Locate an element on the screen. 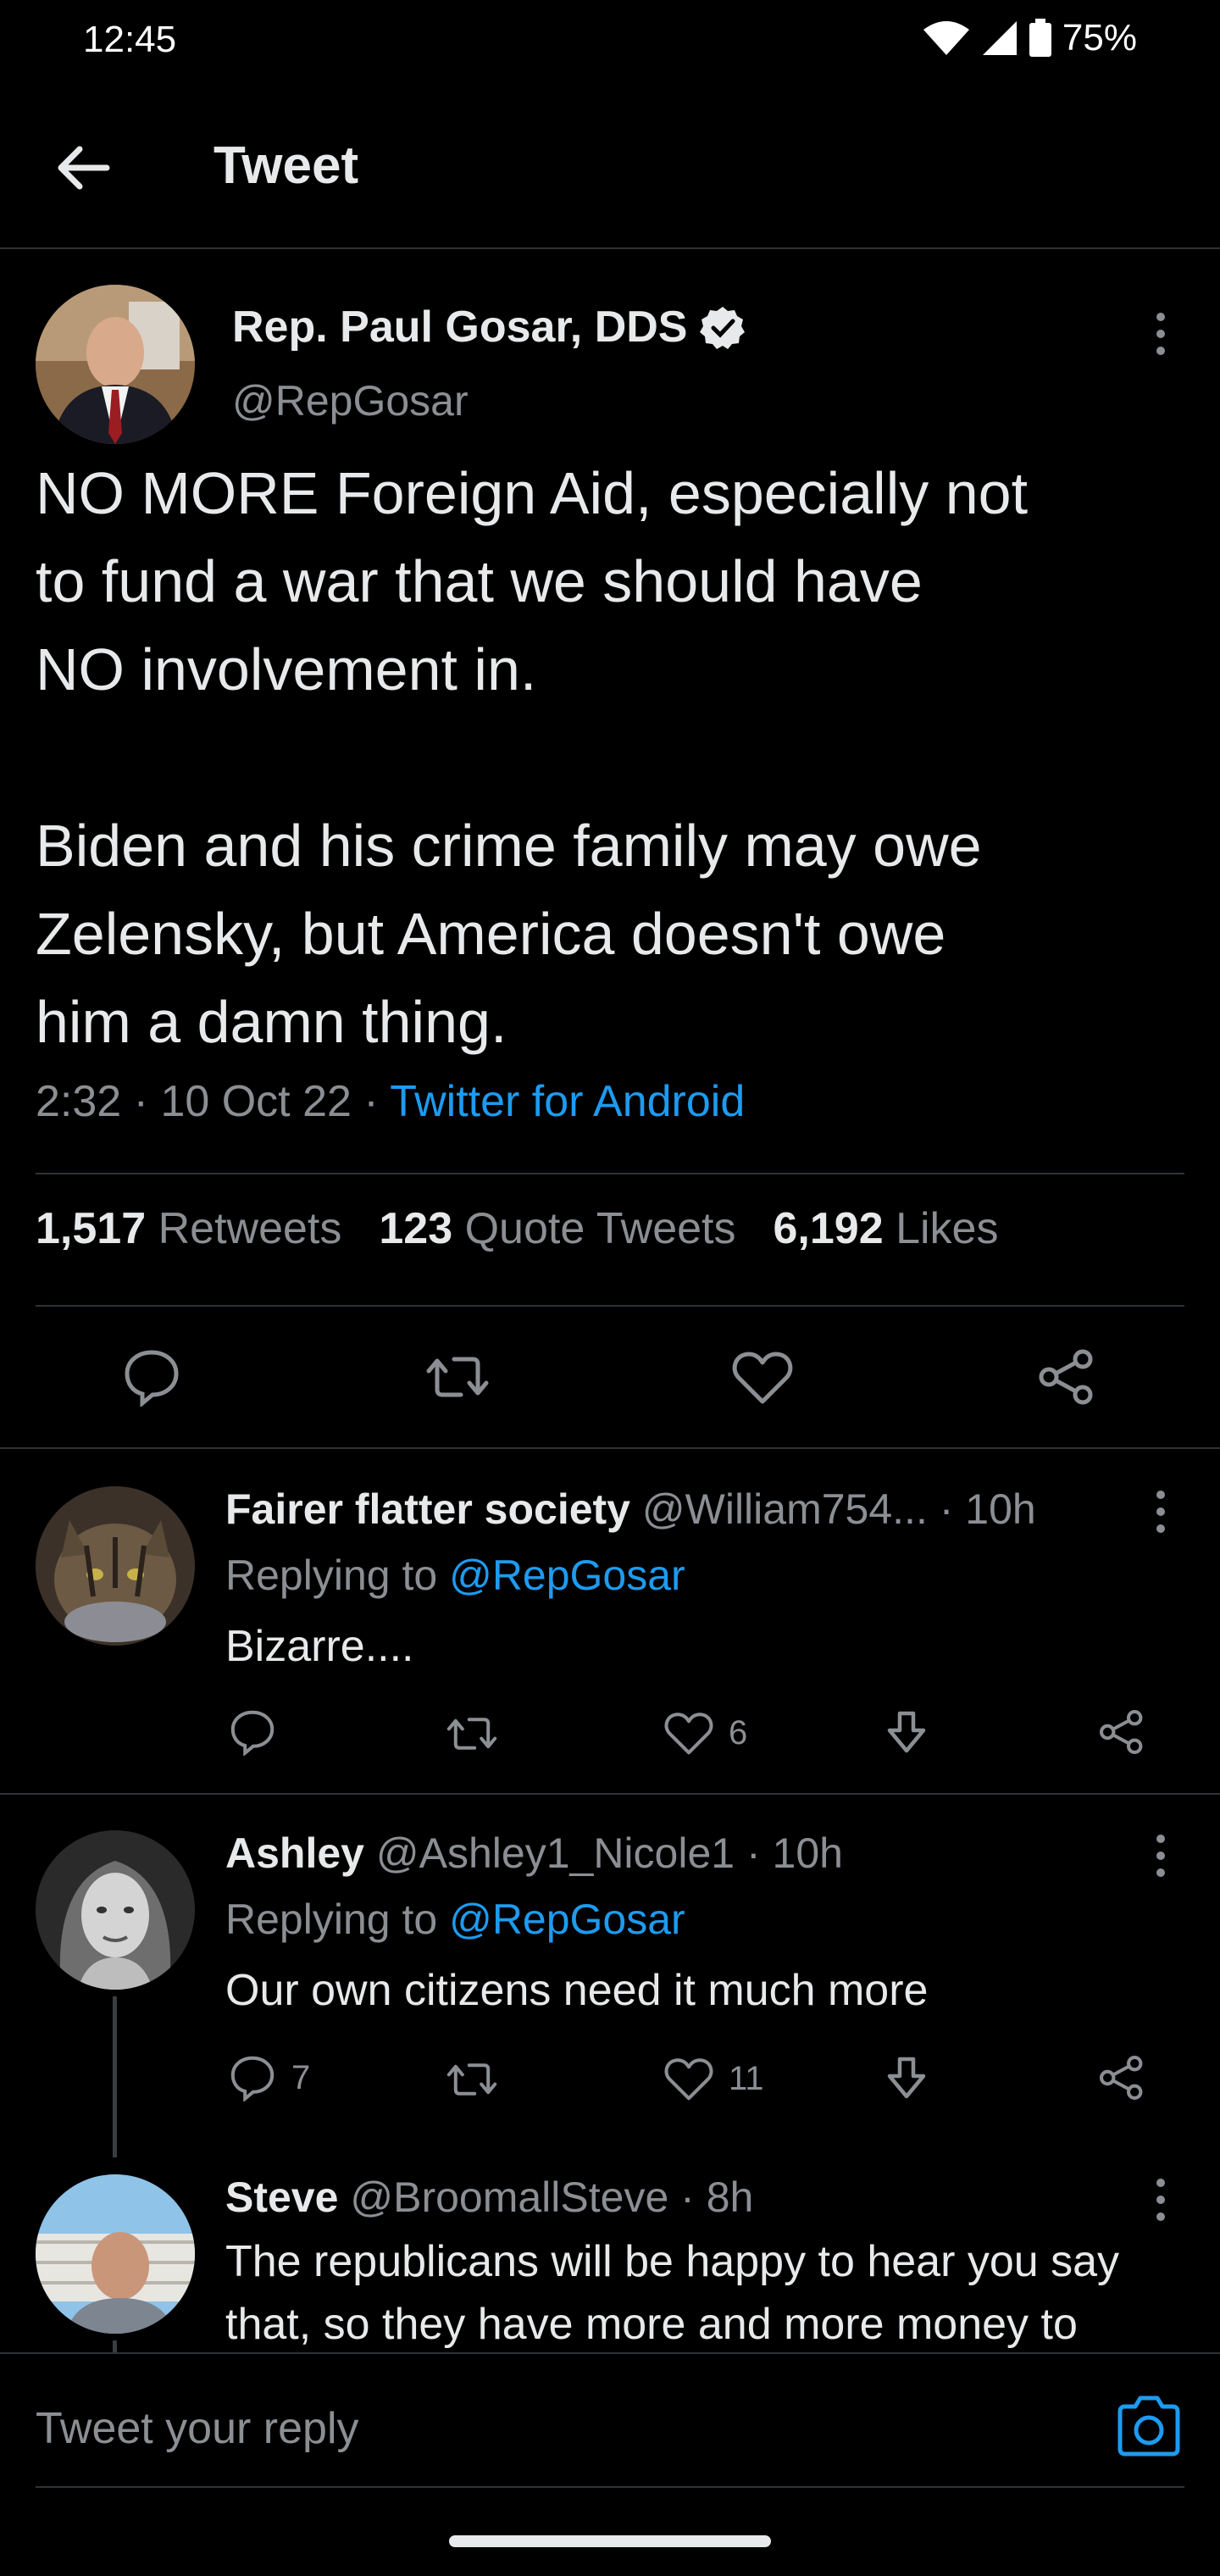 The width and height of the screenshot is (1220, 2576). reply-author-handle: @Ashley1_Nicole1 is located at coordinates (555, 1853).